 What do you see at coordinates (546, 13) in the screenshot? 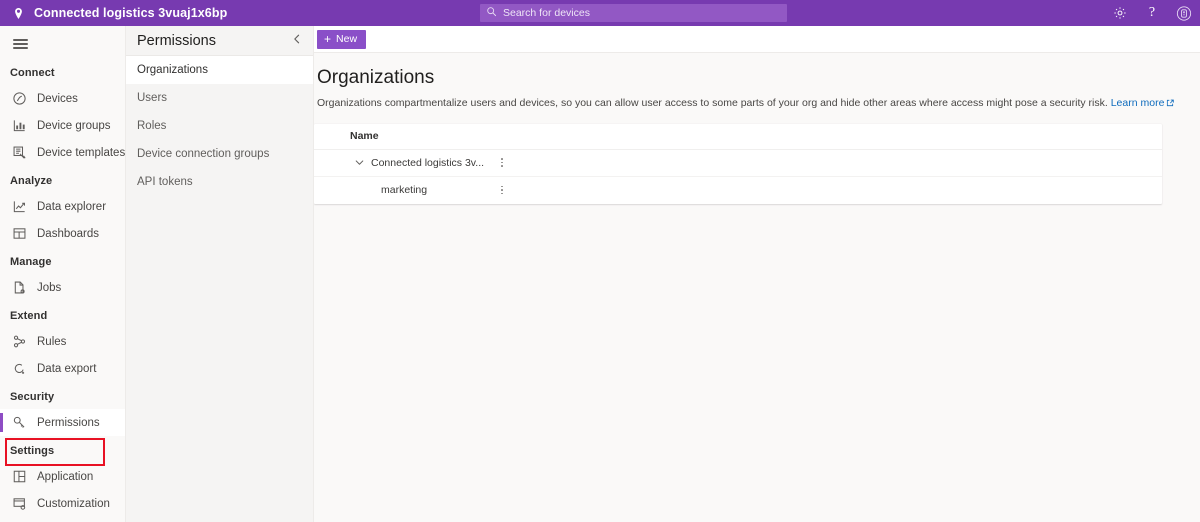
I see `search-placeholder: Search for devices` at bounding box center [546, 13].